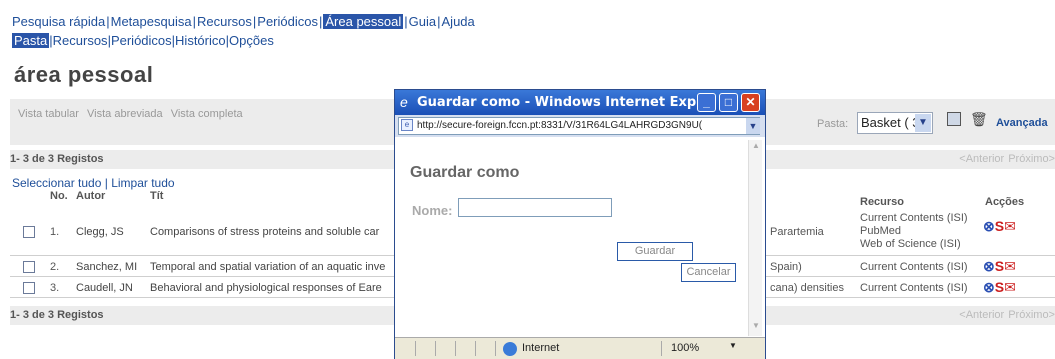 The image size is (1055, 359). Describe the element at coordinates (80, 40) in the screenshot. I see `subnav-recursos: Recursos` at that location.